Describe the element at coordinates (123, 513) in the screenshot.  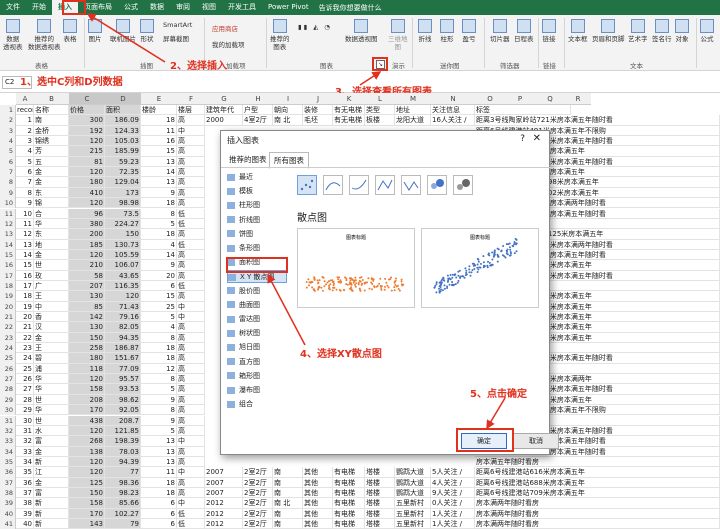
I see `table-cell: 102.27` at that location.